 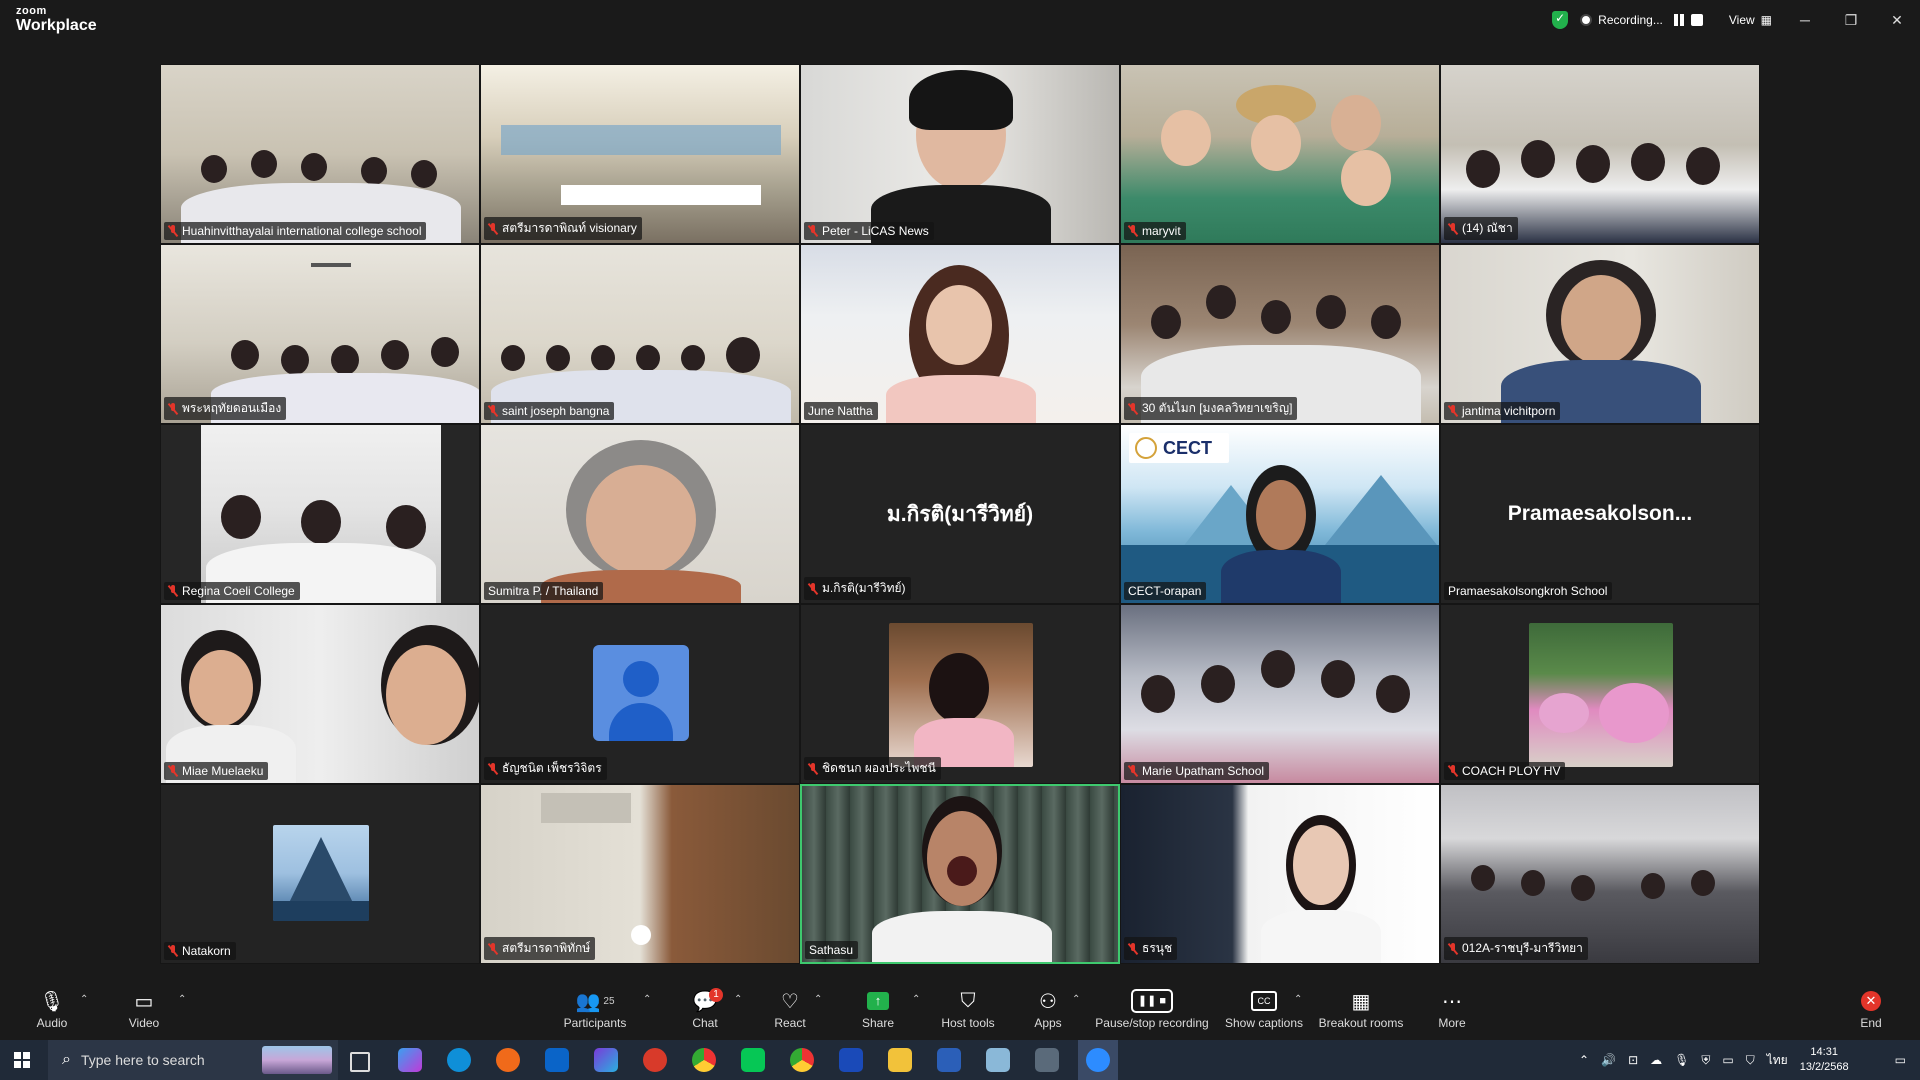 I want to click on input-language: ไทย, so click(x=1777, y=1060).